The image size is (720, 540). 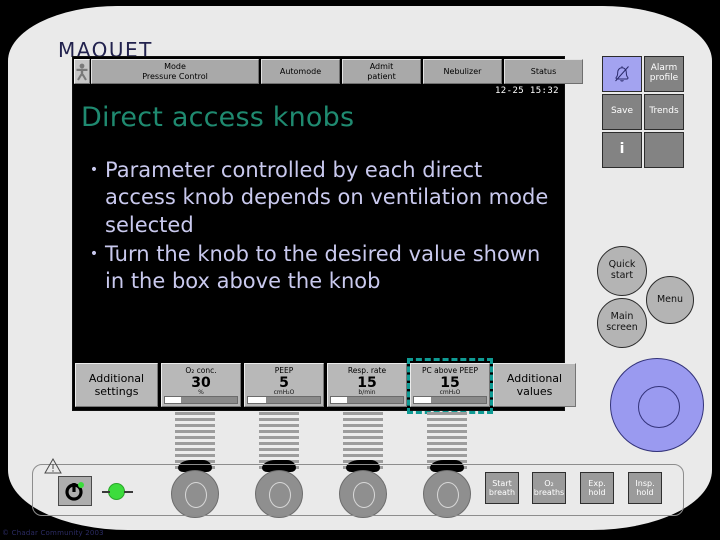 I want to click on patient-icon, so click(x=82, y=72).